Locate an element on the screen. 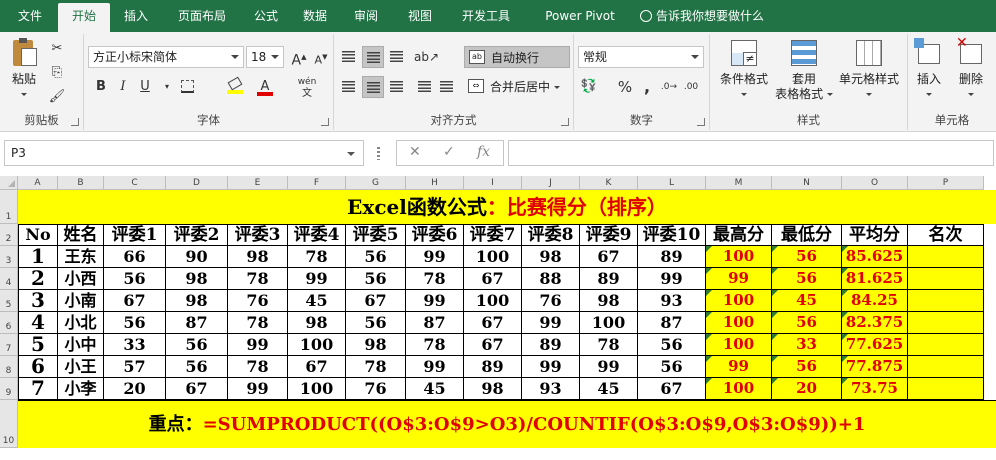 This screenshot has height=460, width=996. header-cell: 平均分 is located at coordinates (875, 235).